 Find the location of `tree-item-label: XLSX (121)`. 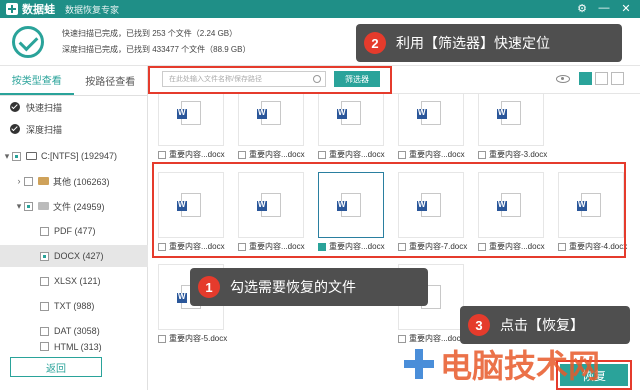

tree-item-label: XLSX (121) is located at coordinates (77, 281).